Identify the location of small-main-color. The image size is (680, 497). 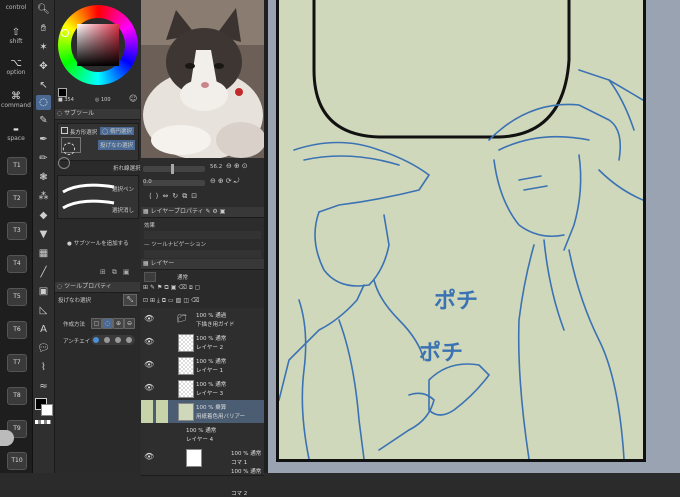
(62, 92).